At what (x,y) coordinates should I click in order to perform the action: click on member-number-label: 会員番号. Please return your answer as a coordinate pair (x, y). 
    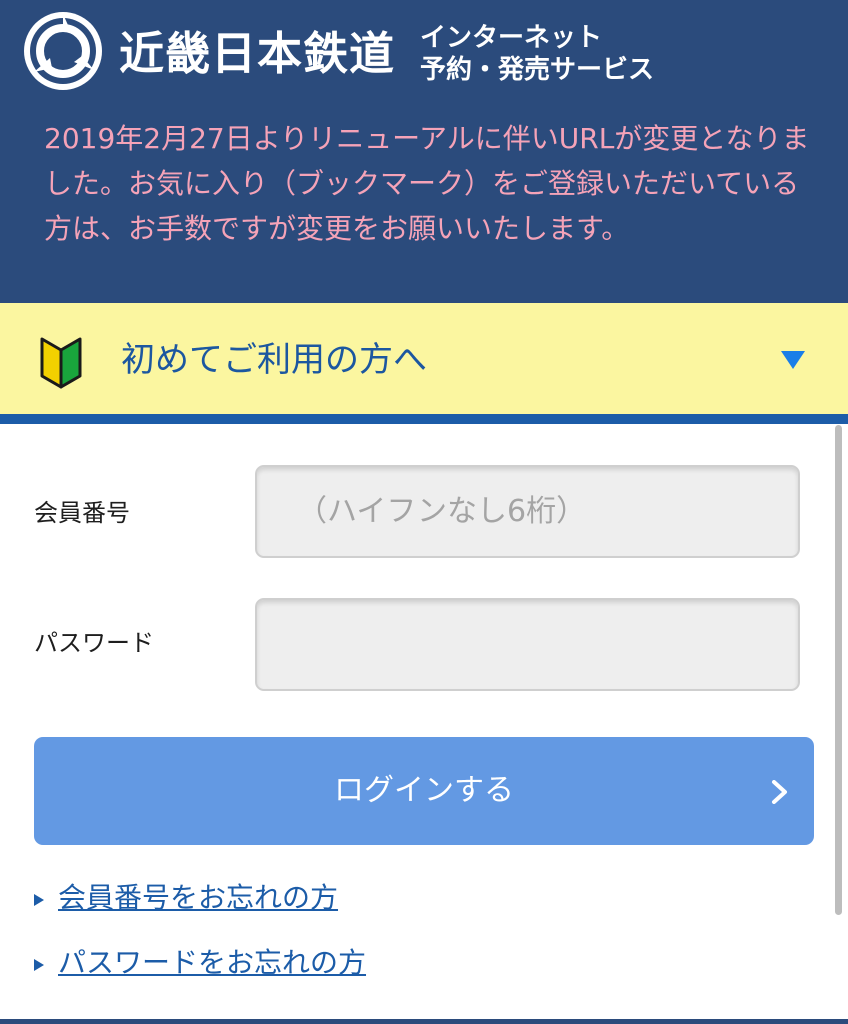
    Looking at the image, I should click on (82, 513).